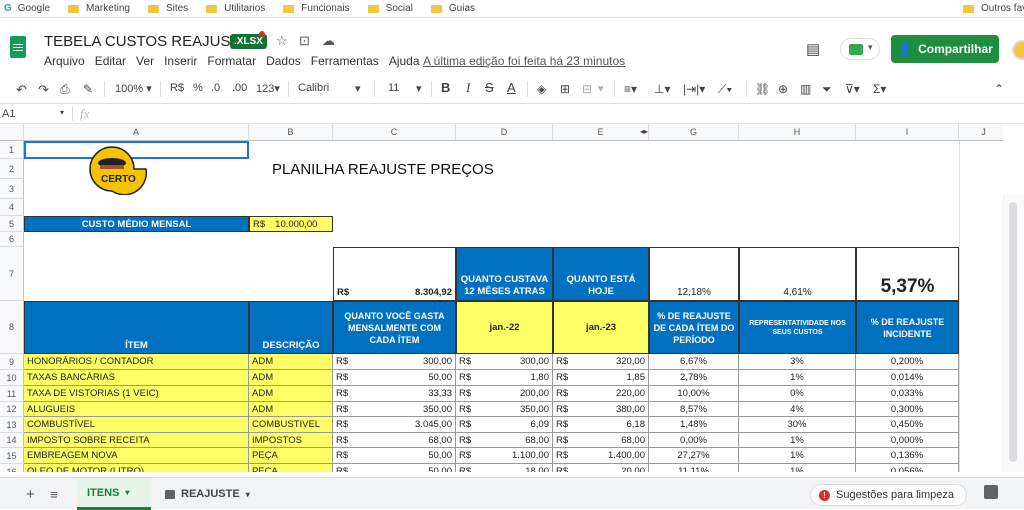 This screenshot has height=510, width=1024. What do you see at coordinates (797, 327) in the screenshot?
I see `header-representatividade: REPRESENTATIVIDADE NOS SEUS CUSTOS` at bounding box center [797, 327].